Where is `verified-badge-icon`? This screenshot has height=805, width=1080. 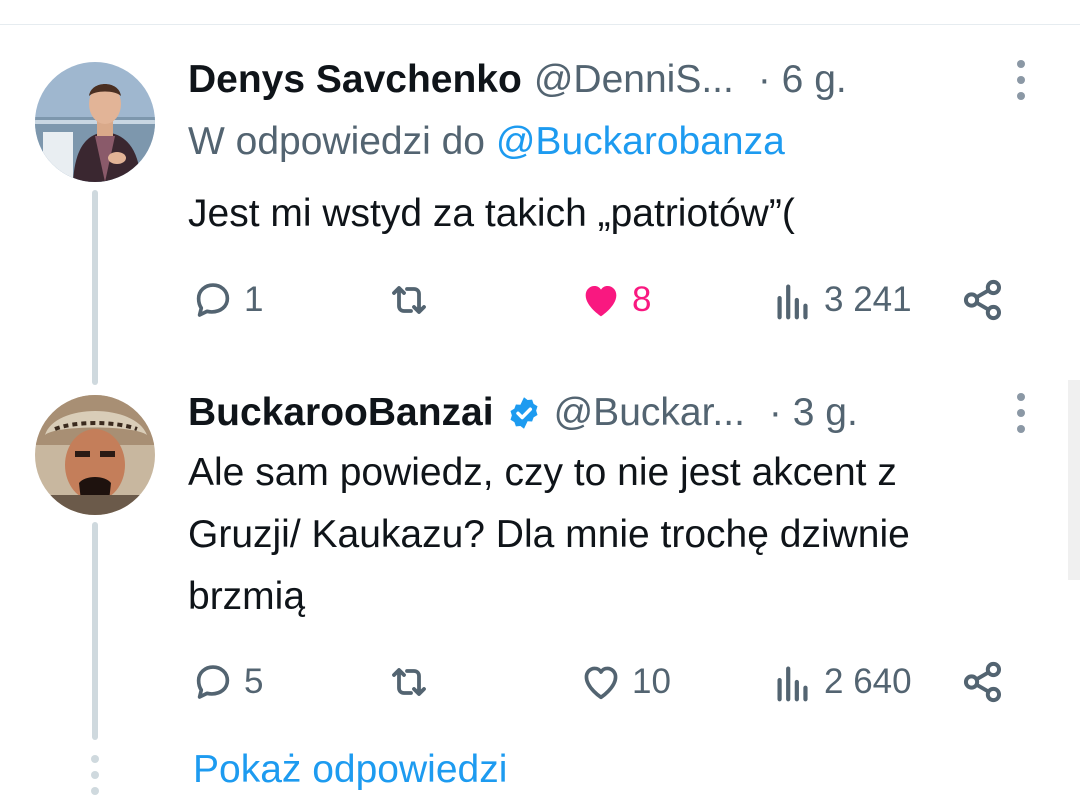 verified-badge-icon is located at coordinates (524, 413).